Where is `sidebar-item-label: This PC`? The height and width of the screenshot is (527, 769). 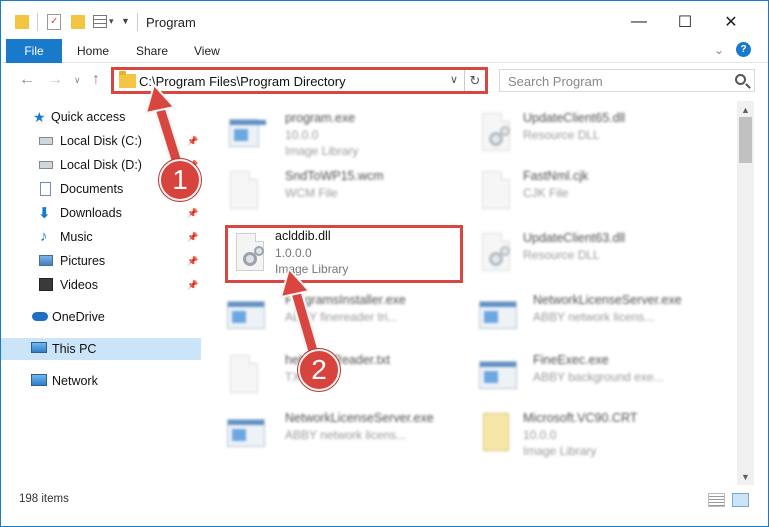
sidebar-item-label: This PC is located at coordinates (74, 349).